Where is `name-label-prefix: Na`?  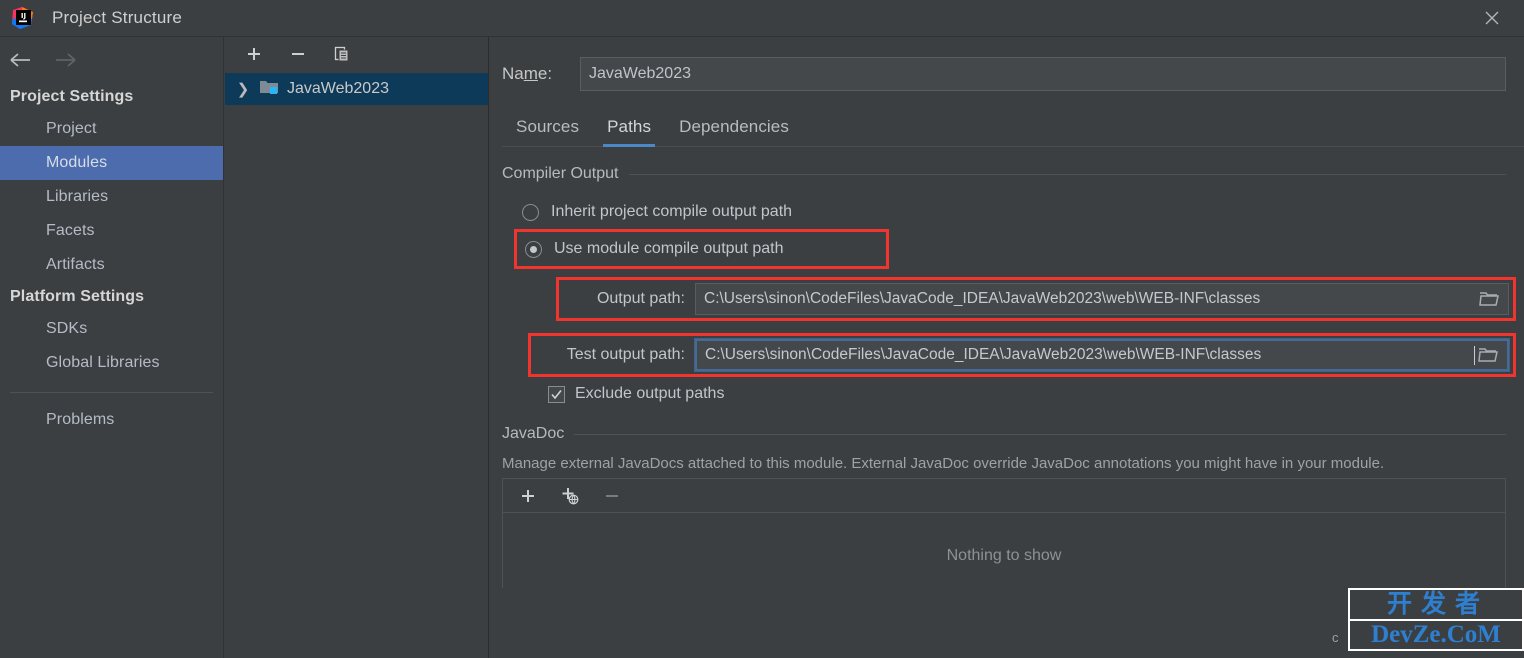 name-label-prefix: Na is located at coordinates (513, 73).